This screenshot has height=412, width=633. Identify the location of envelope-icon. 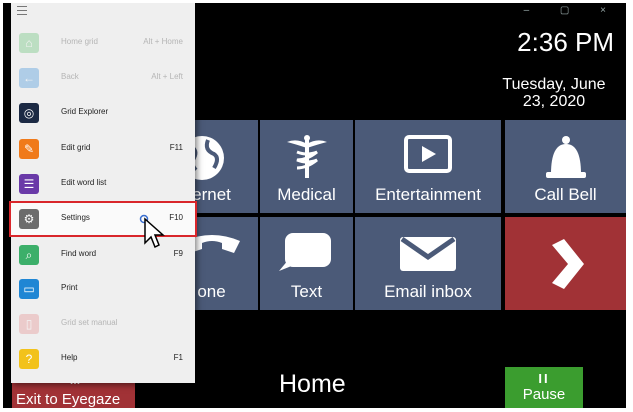
(428, 252).